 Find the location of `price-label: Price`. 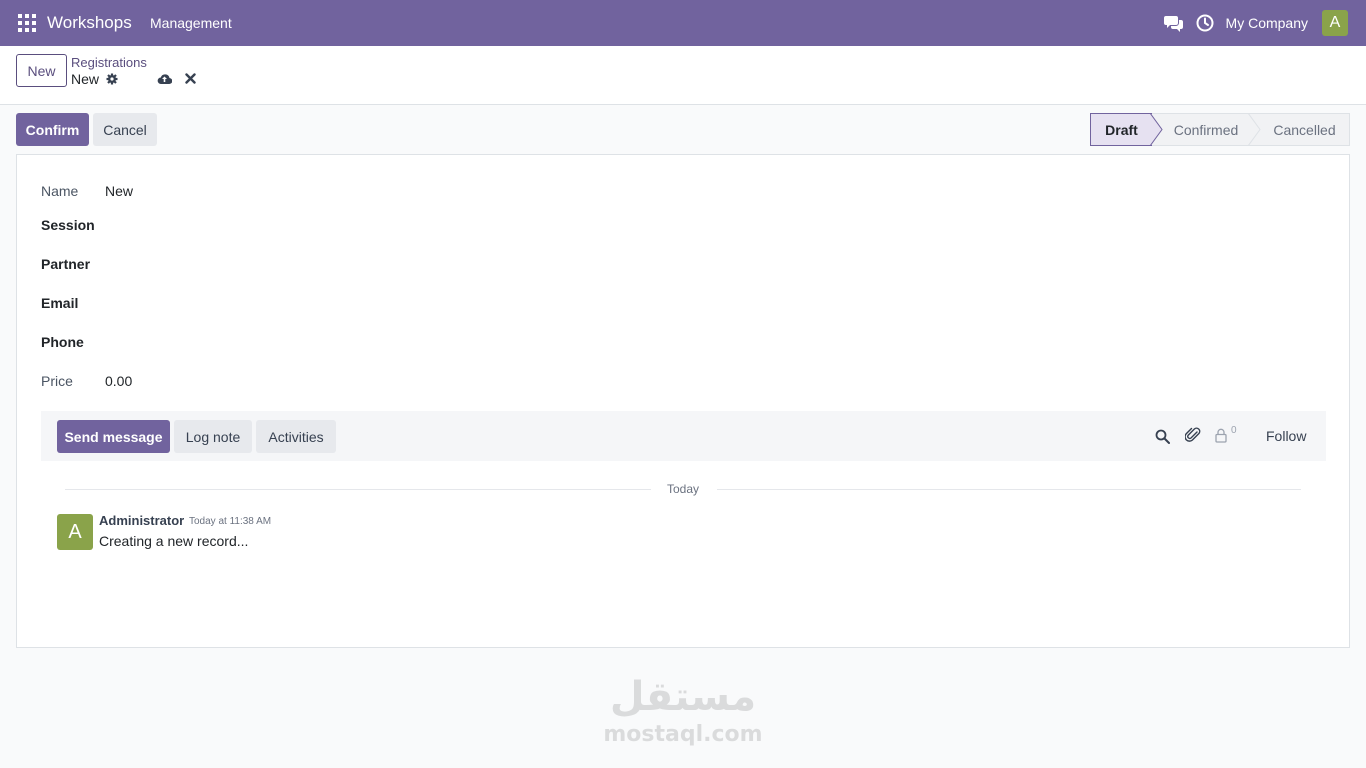

price-label: Price is located at coordinates (57, 381).